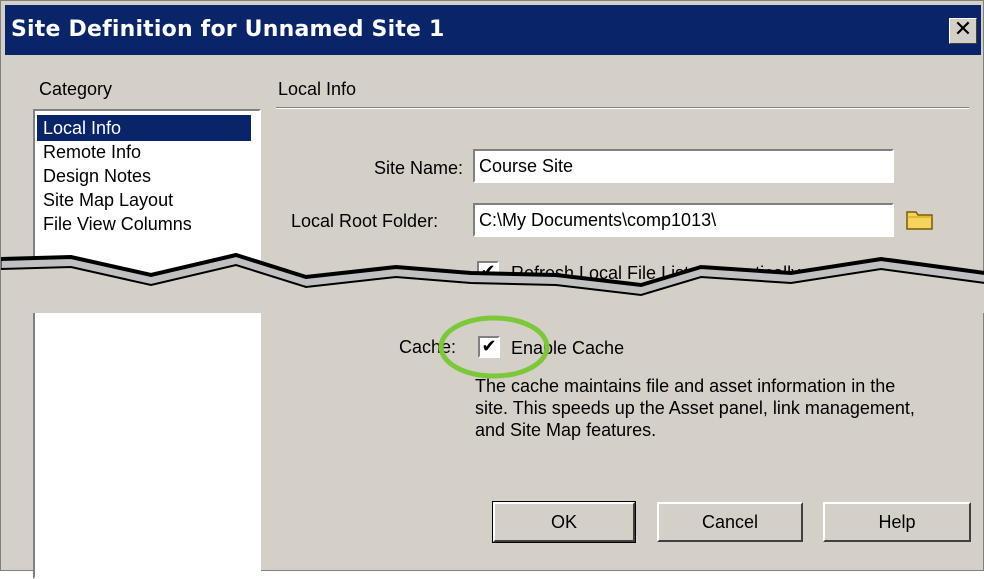 This screenshot has height=579, width=984. I want to click on title-bar: Site Definition for Unnamed Site 1 ✕, so click(493, 30).